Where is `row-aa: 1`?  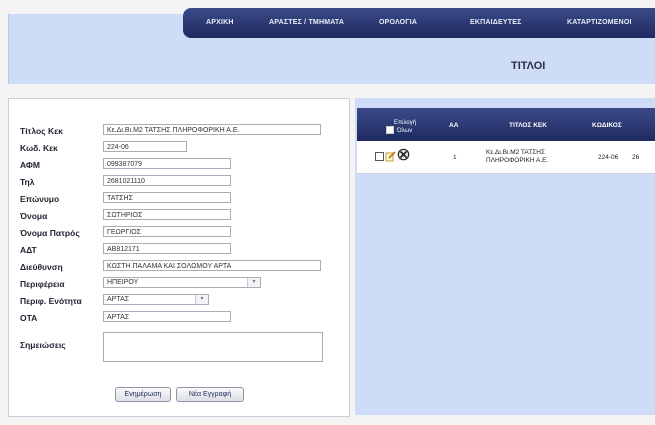 row-aa: 1 is located at coordinates (455, 157).